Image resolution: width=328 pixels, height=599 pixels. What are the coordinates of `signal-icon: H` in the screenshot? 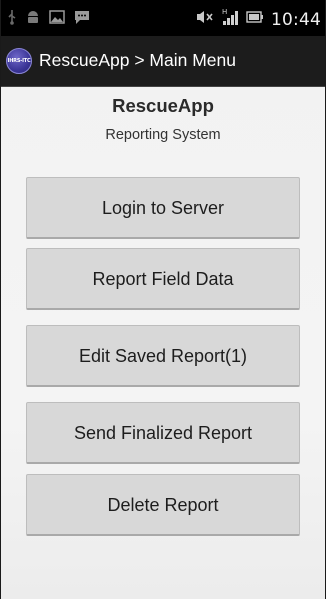 It's located at (230, 19).